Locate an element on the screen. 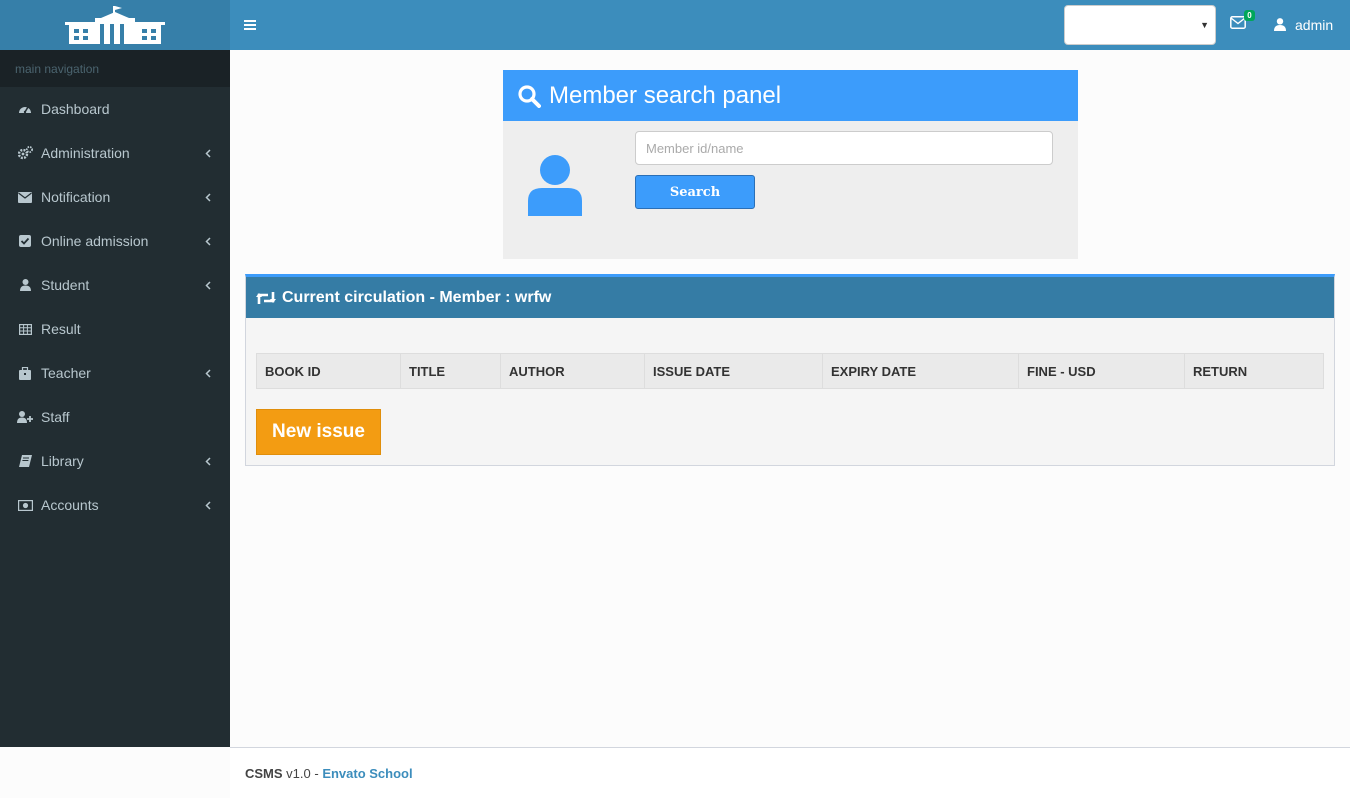 This screenshot has width=1350, height=798. column-header: FINE - USD is located at coordinates (1101, 371).